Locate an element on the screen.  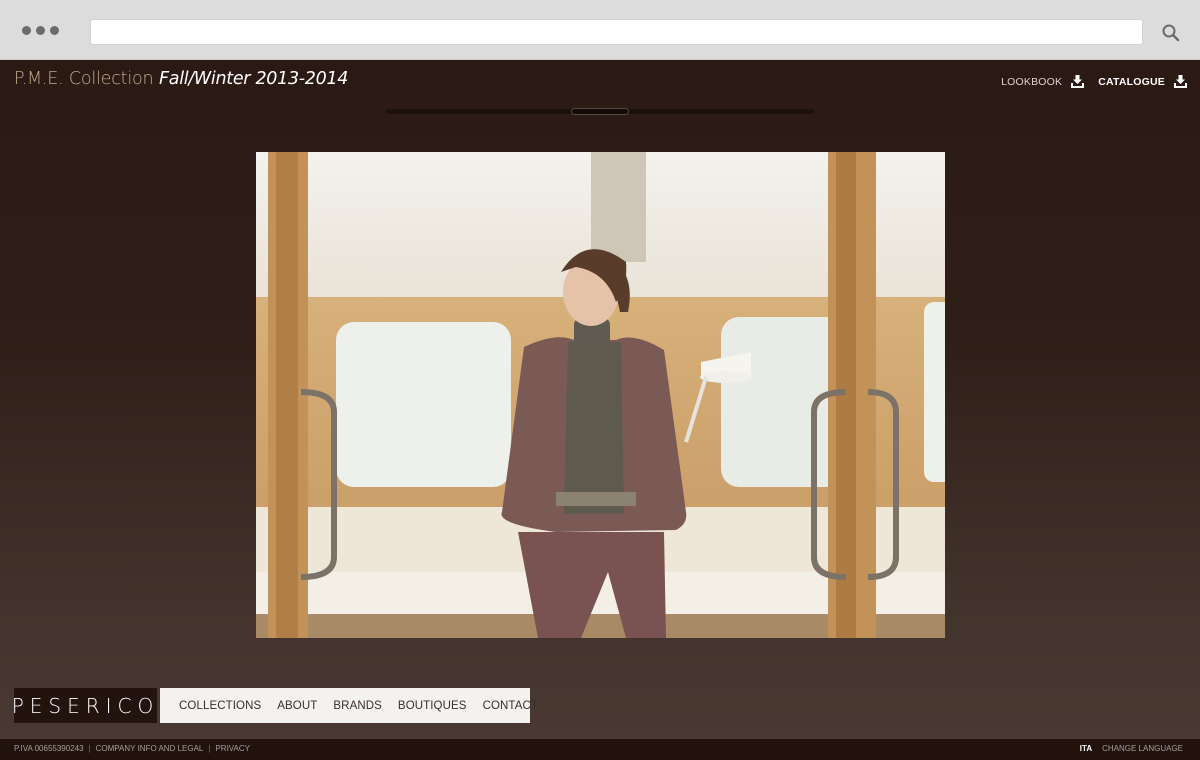
language-switcher: ITA CHANGE LANGUAGE is located at coordinates (1131, 748).